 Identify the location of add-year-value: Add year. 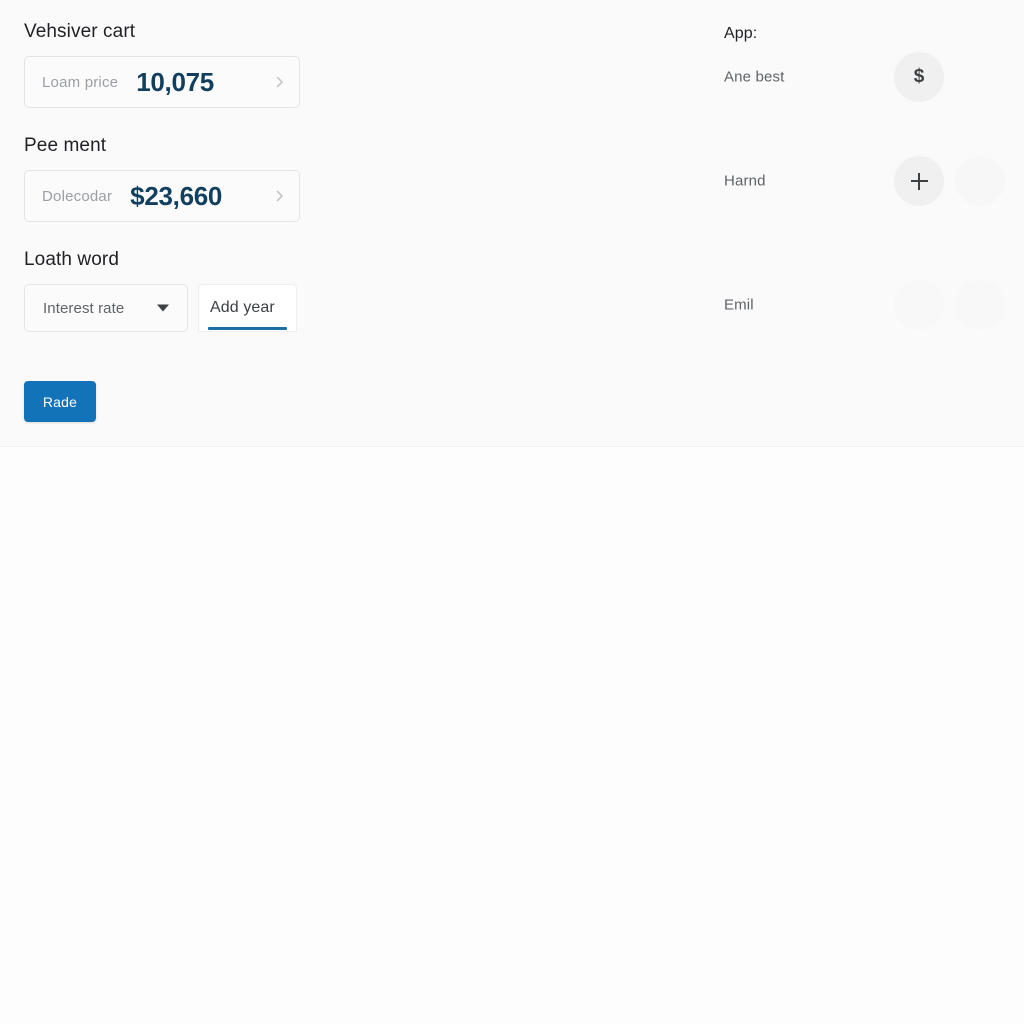
(242, 307).